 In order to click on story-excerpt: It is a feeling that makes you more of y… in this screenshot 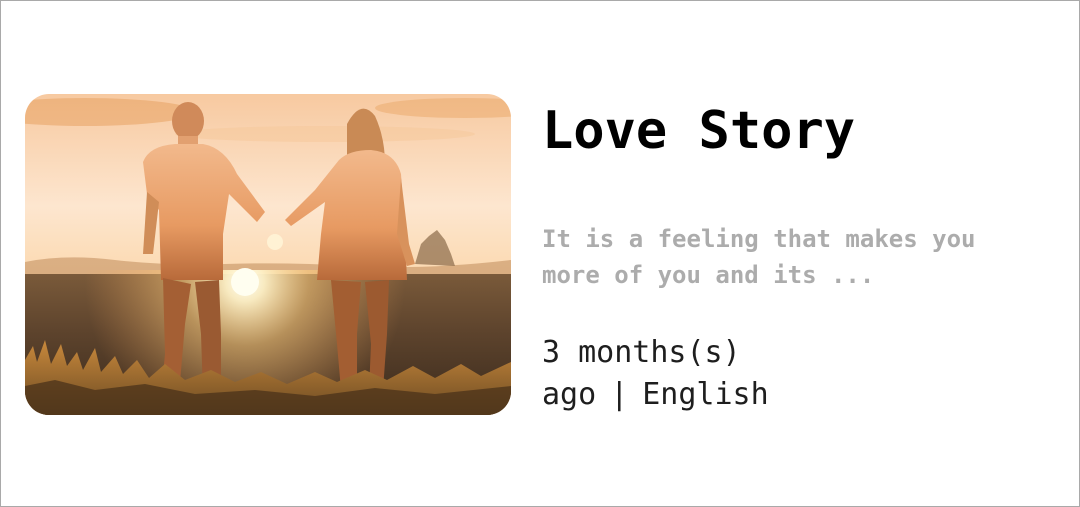, I will do `click(759, 257)`.